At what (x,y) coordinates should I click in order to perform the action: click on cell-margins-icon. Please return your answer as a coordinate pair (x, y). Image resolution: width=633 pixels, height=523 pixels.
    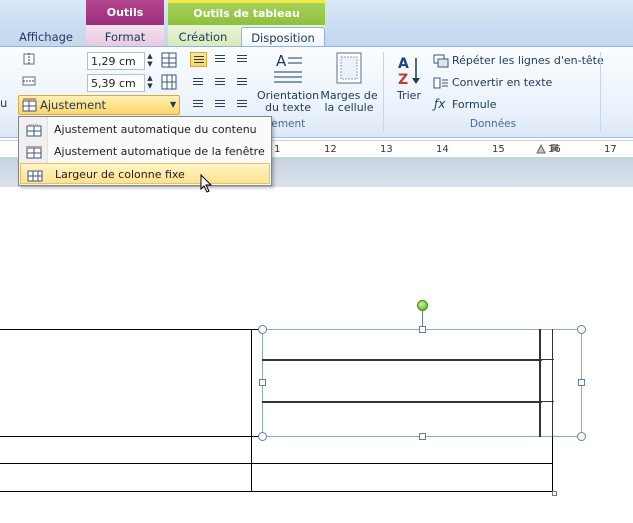
    Looking at the image, I should click on (349, 68).